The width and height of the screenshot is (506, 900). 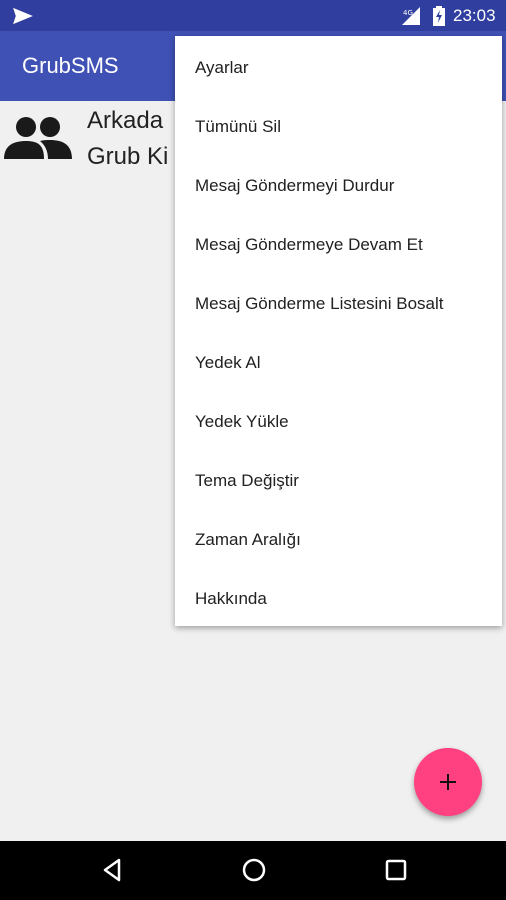 What do you see at coordinates (338, 67) in the screenshot?
I see `menu-item-settings: Ayarlar` at bounding box center [338, 67].